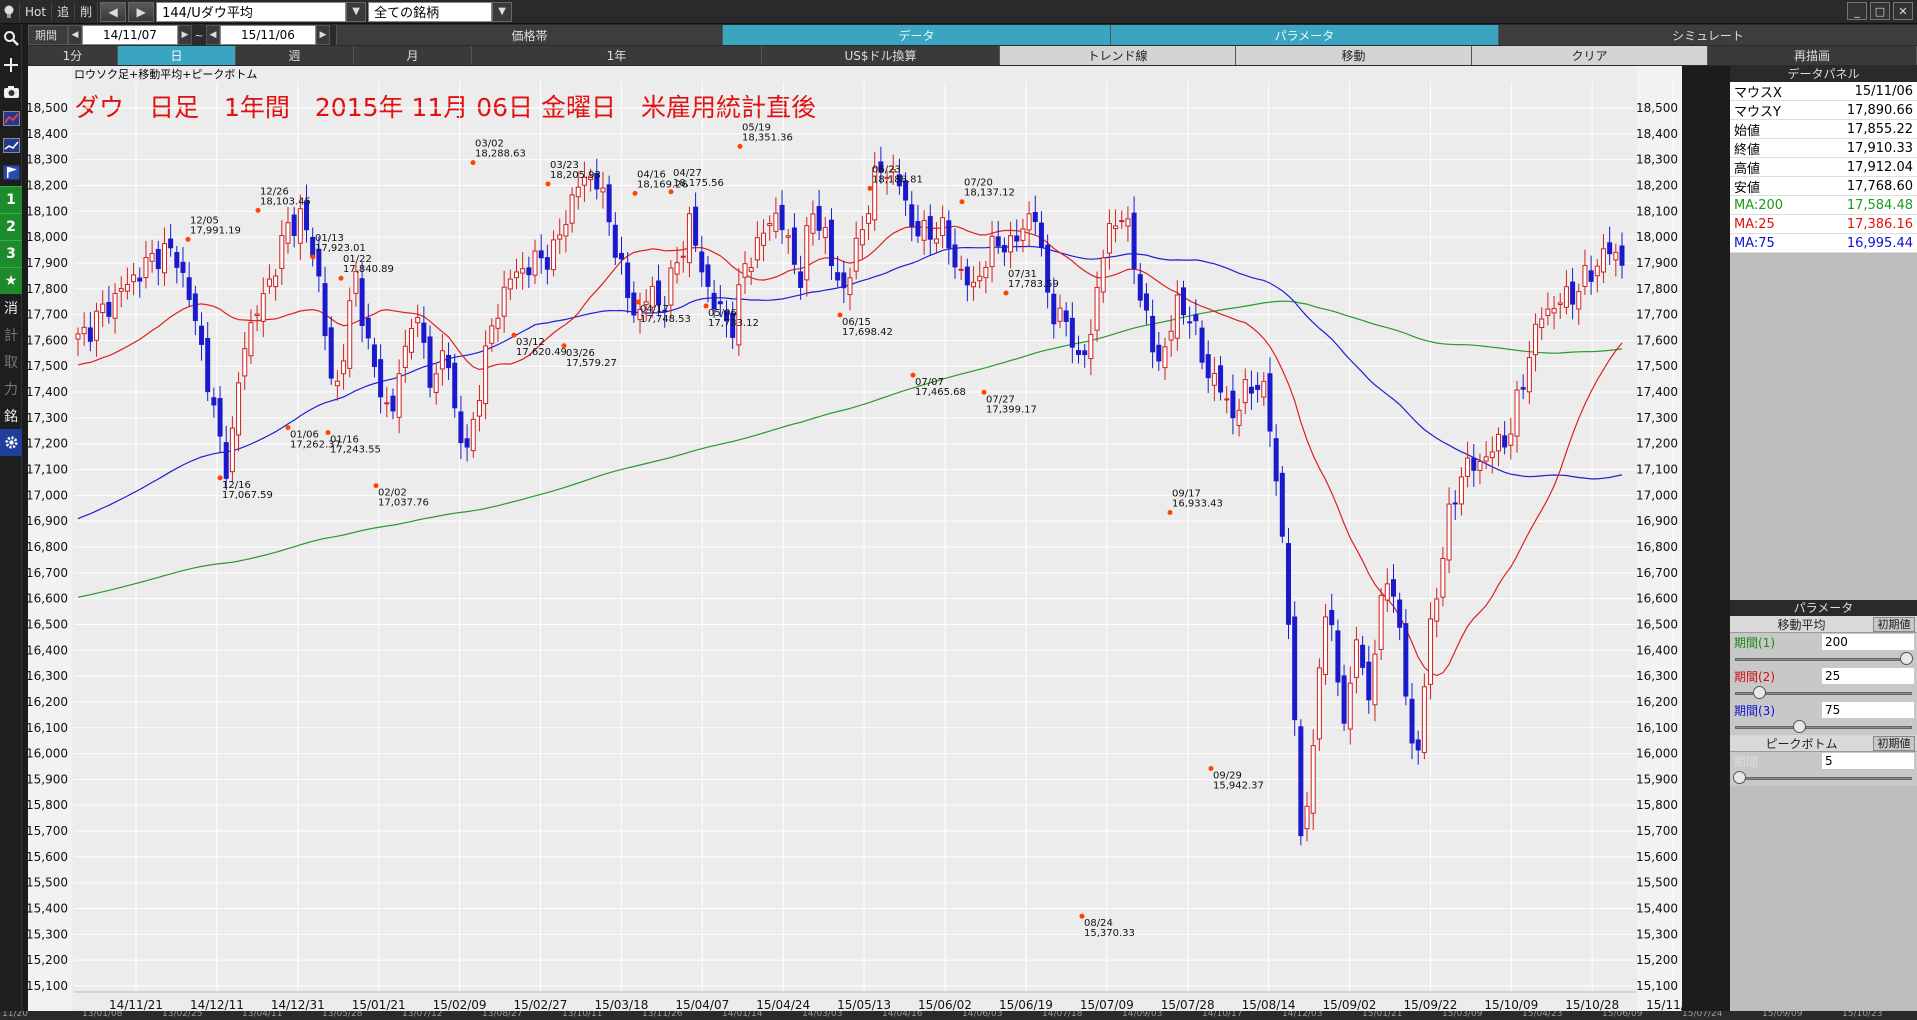 Image resolution: width=1917 pixels, height=1020 pixels. I want to click on symbol-button: 銘, so click(11, 415).